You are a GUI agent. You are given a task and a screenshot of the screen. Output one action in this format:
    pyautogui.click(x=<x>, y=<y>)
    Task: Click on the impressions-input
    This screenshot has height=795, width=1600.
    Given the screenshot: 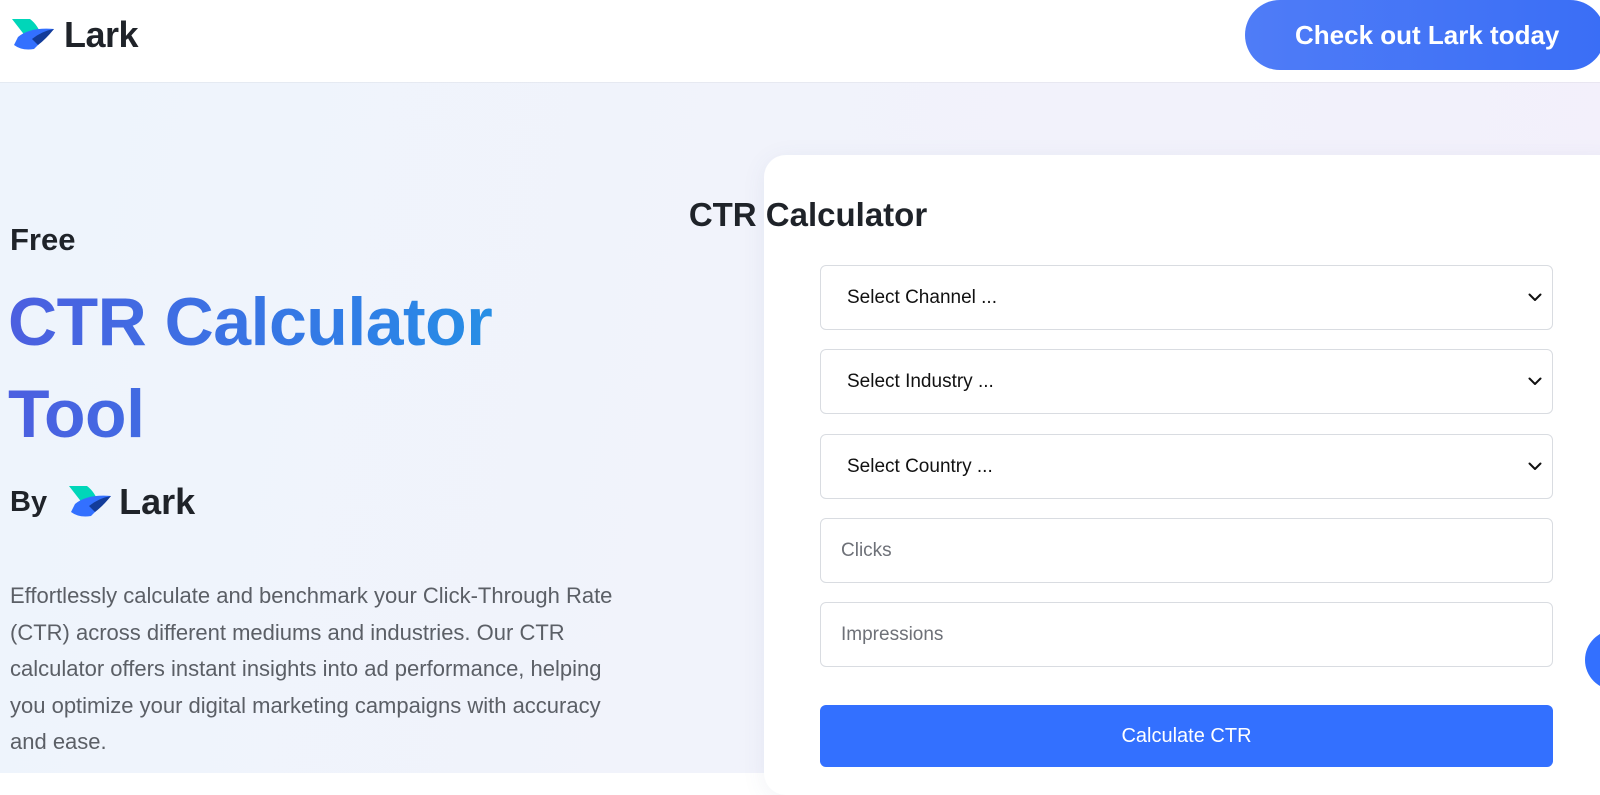 What is the action you would take?
    pyautogui.click(x=1186, y=634)
    